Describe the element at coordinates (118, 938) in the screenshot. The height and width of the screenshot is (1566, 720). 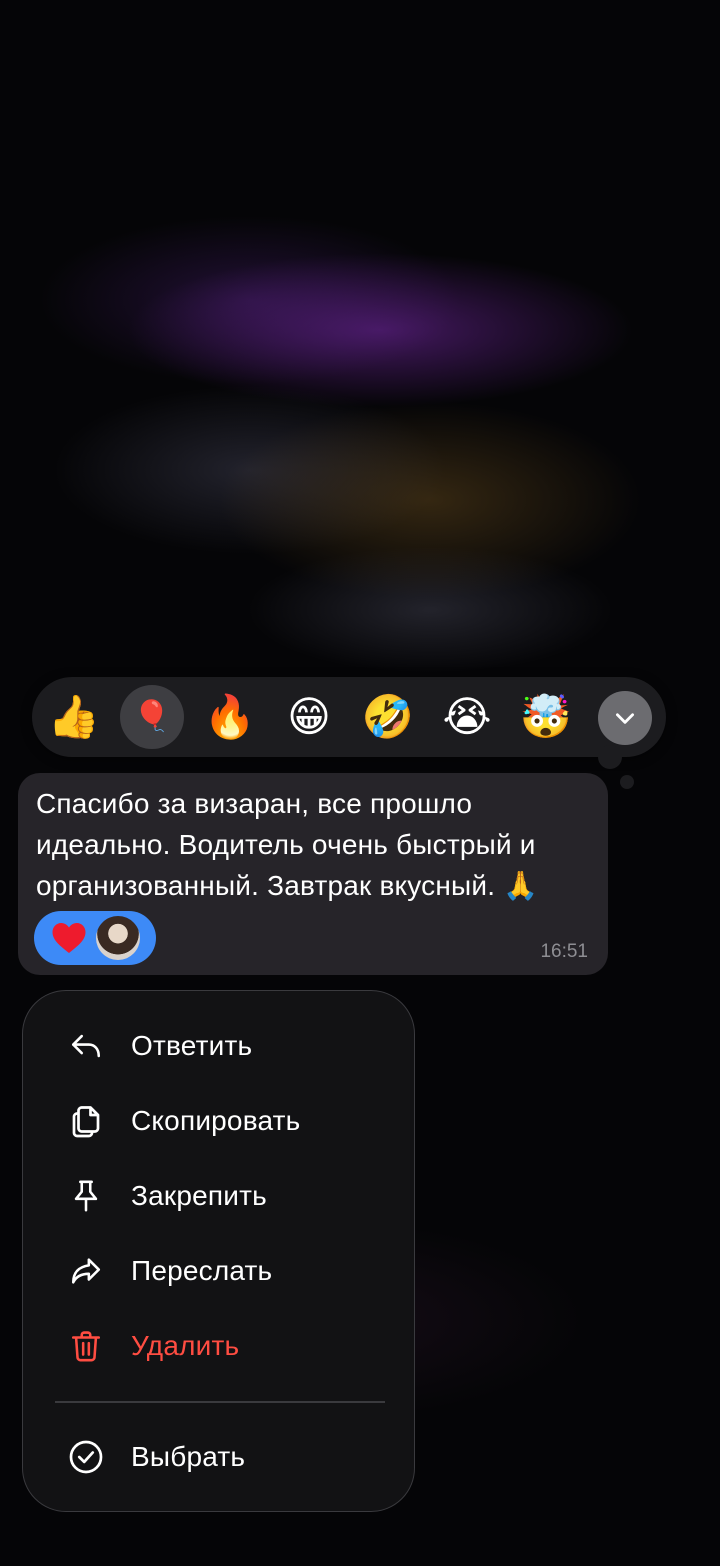
I see `reactor-avatar` at that location.